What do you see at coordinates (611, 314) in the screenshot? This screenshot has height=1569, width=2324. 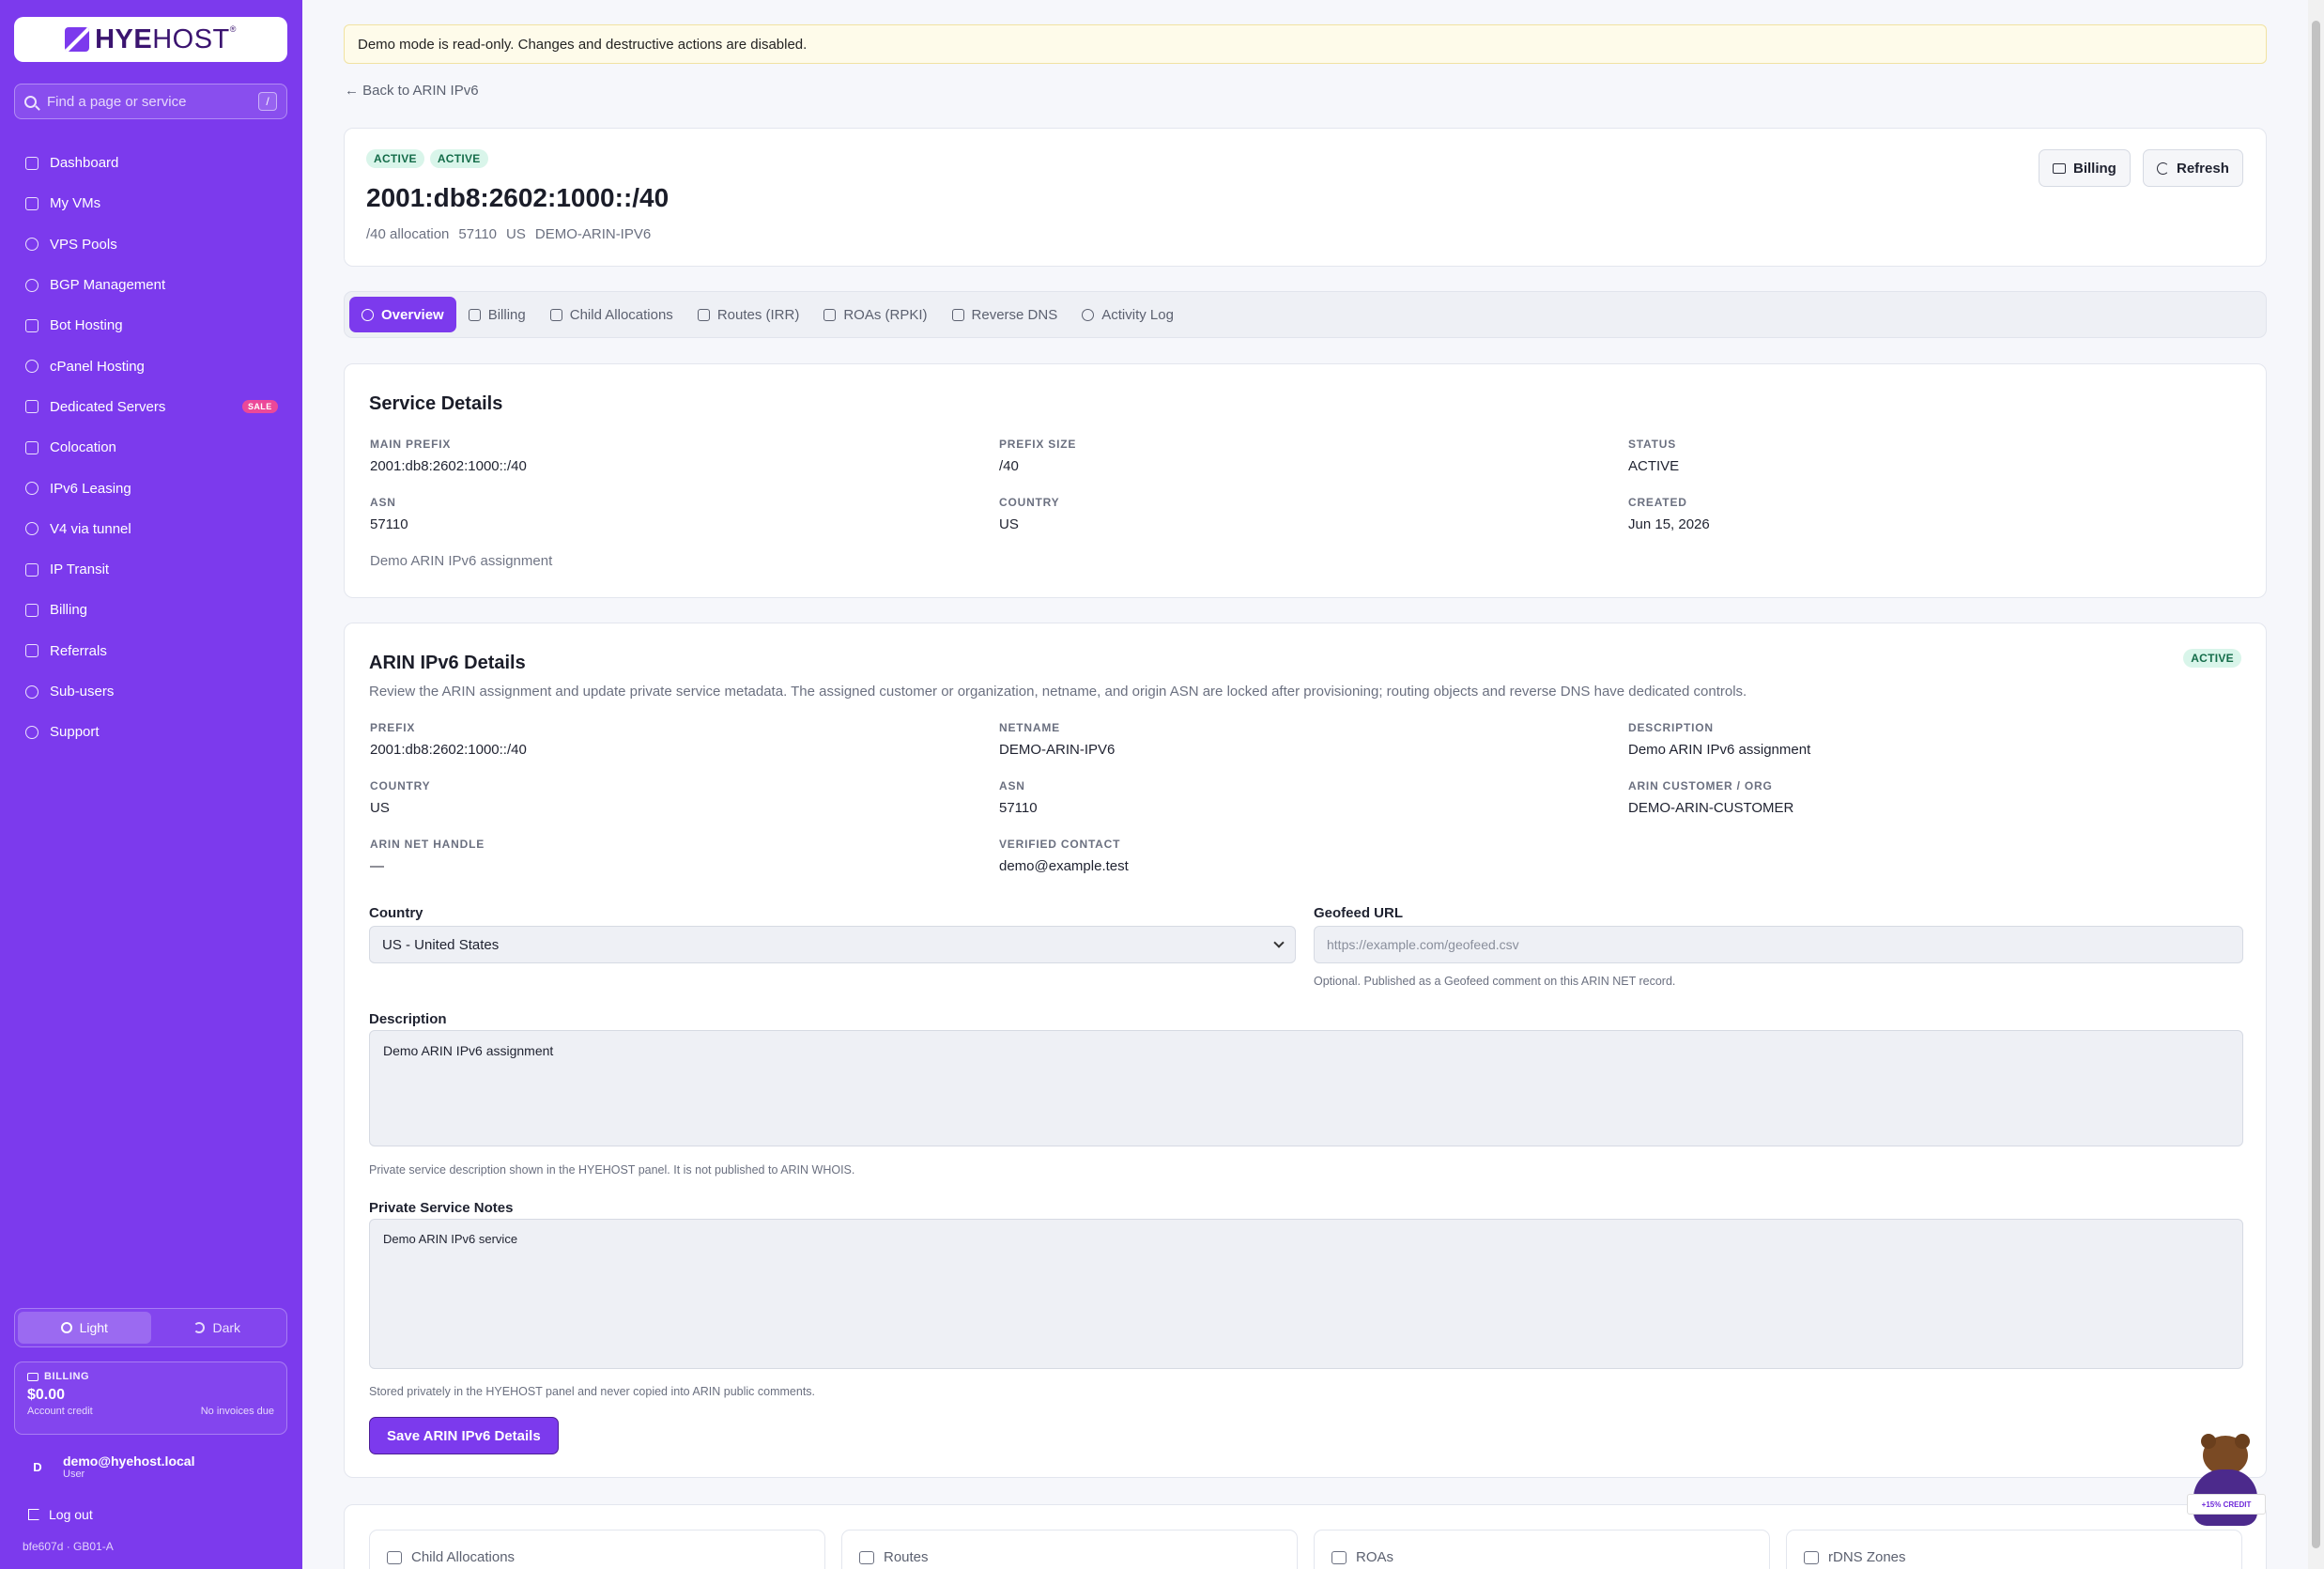 I see `tab-child-allocations: Child Allocations` at bounding box center [611, 314].